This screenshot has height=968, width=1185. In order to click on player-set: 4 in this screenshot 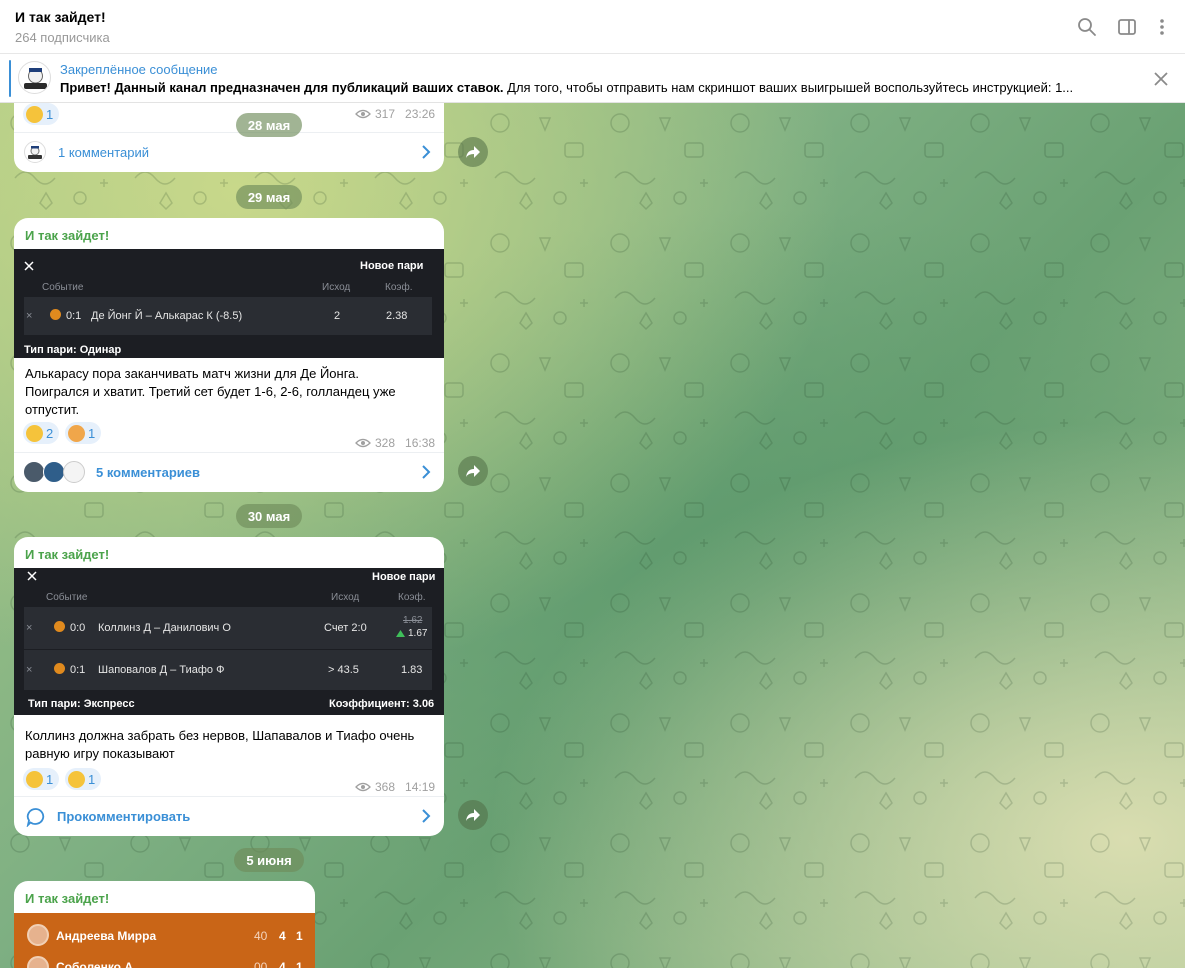, I will do `click(282, 964)`.